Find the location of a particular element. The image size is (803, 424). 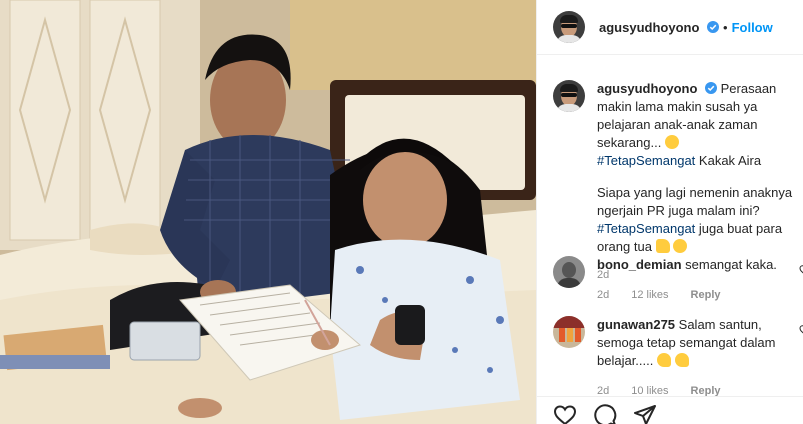

caption-username: agusyudhoyono is located at coordinates (647, 88).